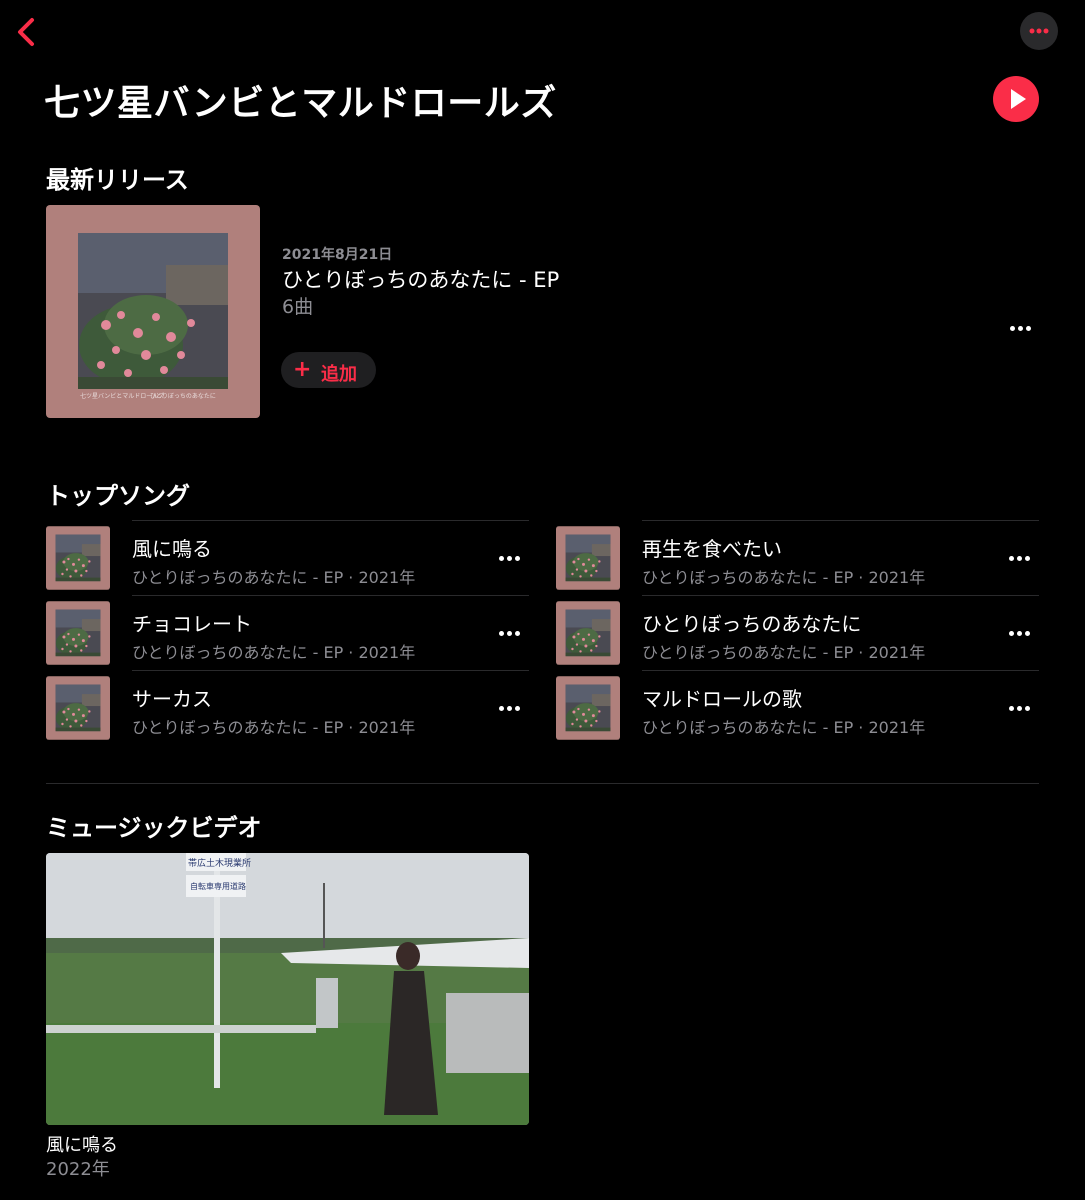  What do you see at coordinates (172, 547) in the screenshot?
I see `song-title: 風に鳴る` at bounding box center [172, 547].